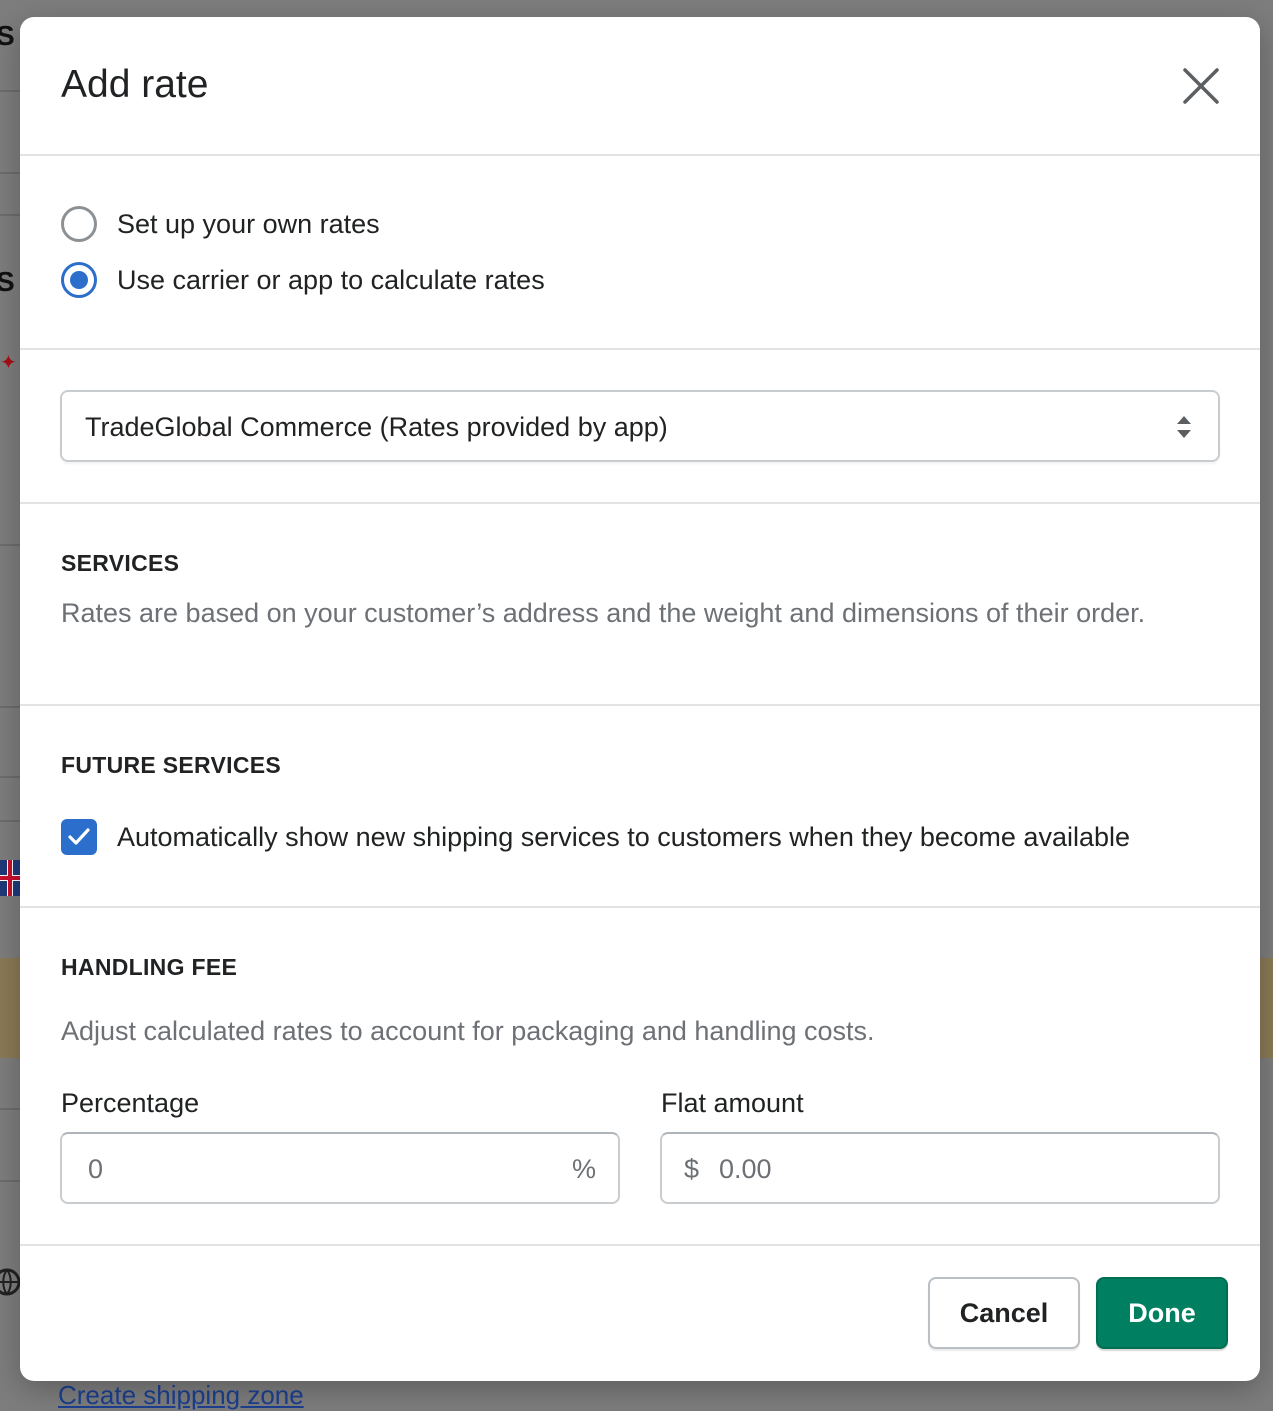  I want to click on radio-button, so click(79, 224).